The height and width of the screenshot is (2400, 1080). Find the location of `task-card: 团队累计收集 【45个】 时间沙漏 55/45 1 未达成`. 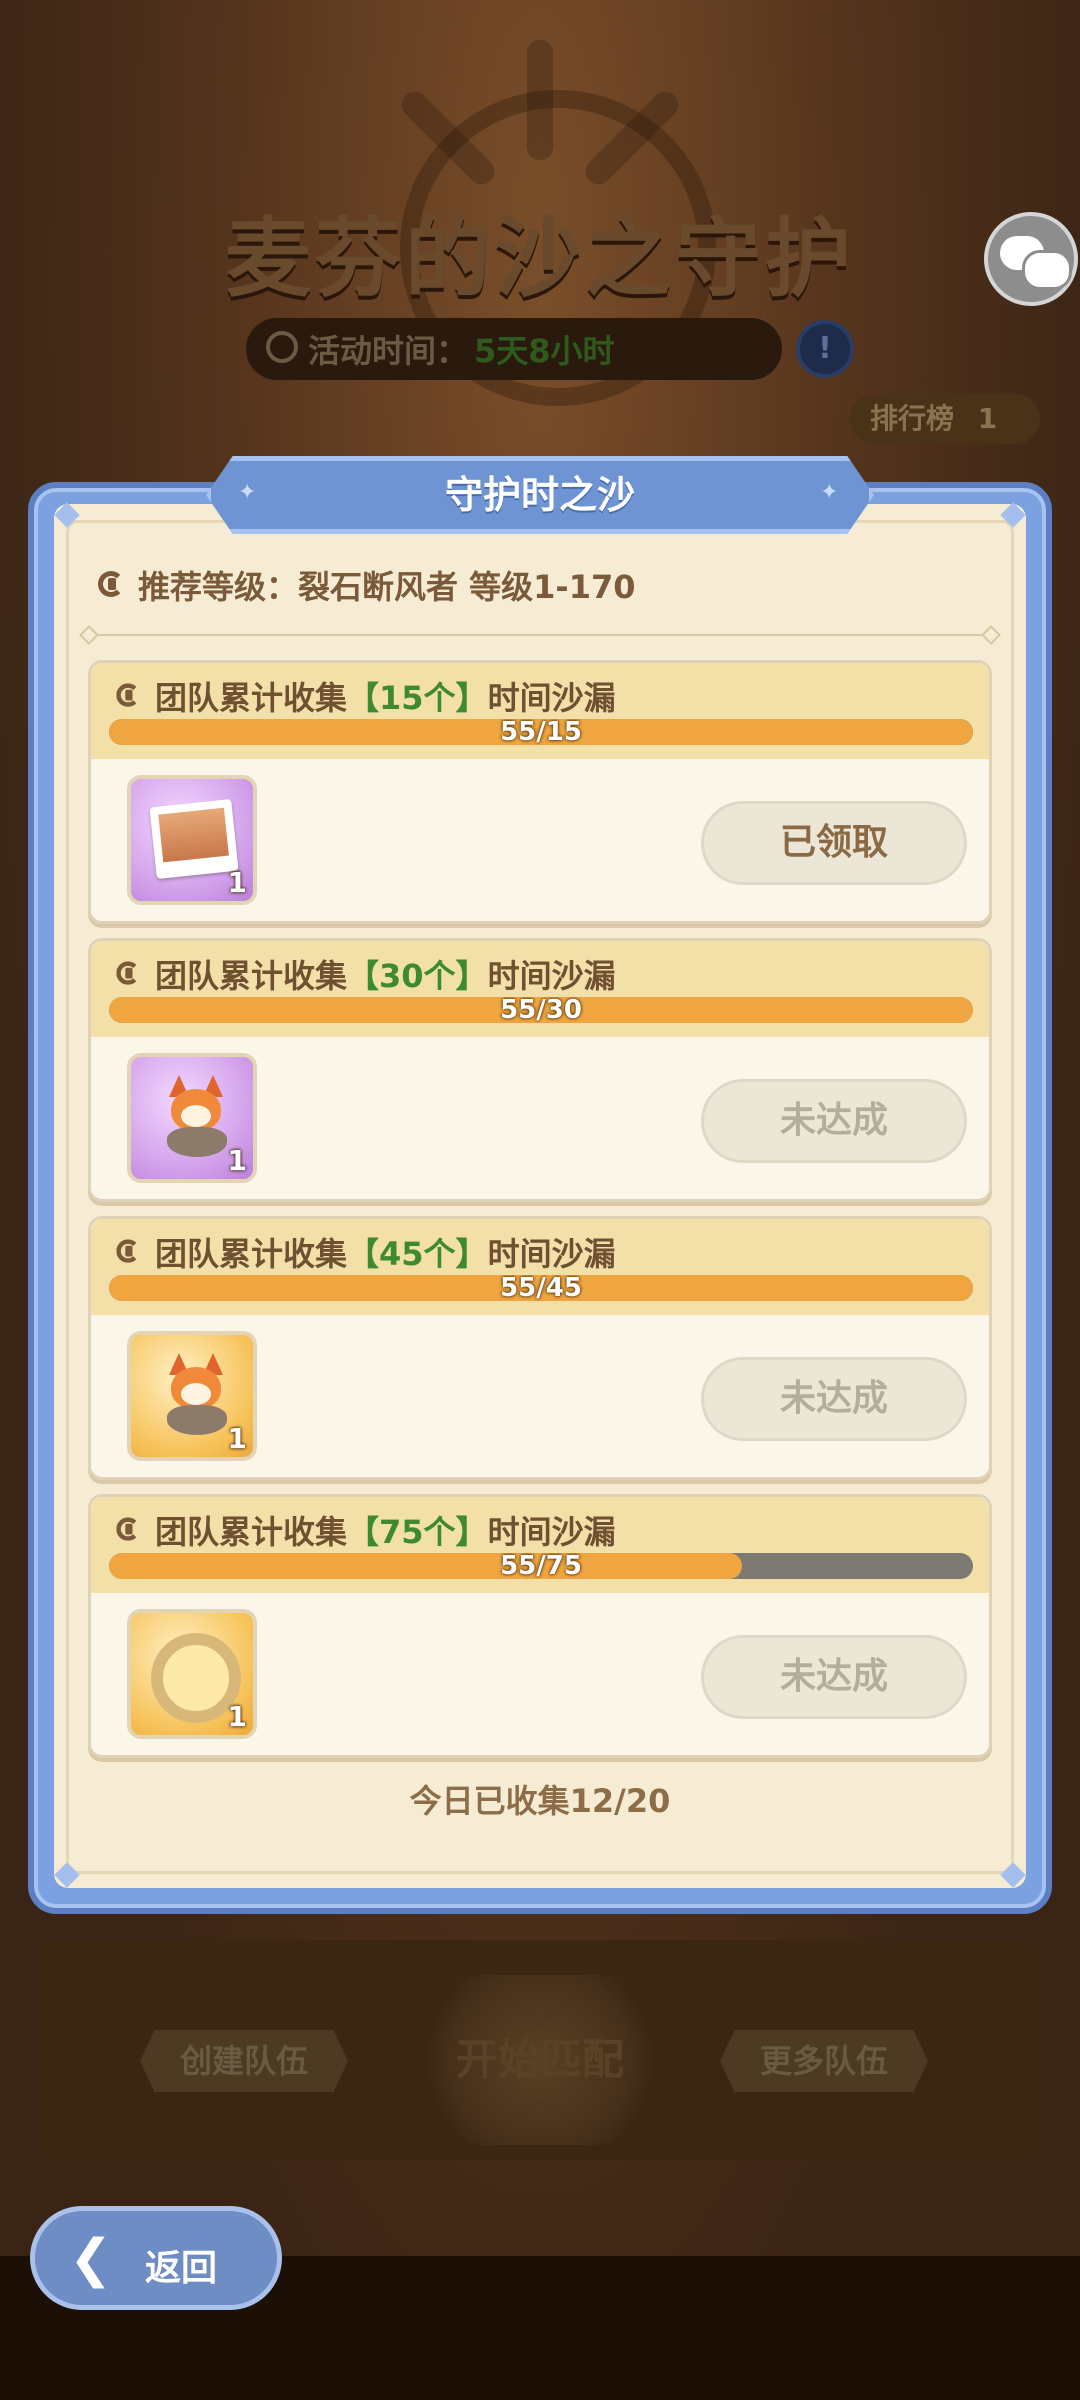

task-card: 团队累计收集 【45个】 时间沙漏 55/45 1 未达成 is located at coordinates (540, 1348).